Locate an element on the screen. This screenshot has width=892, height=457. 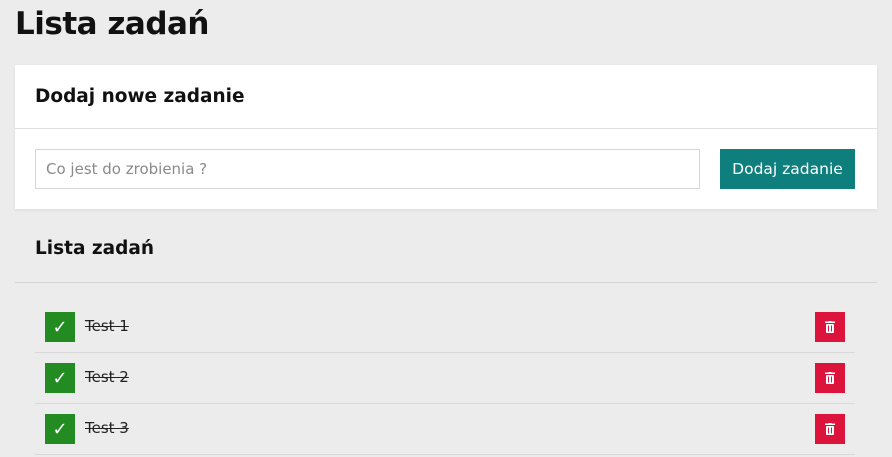
divider is located at coordinates (446, 282).